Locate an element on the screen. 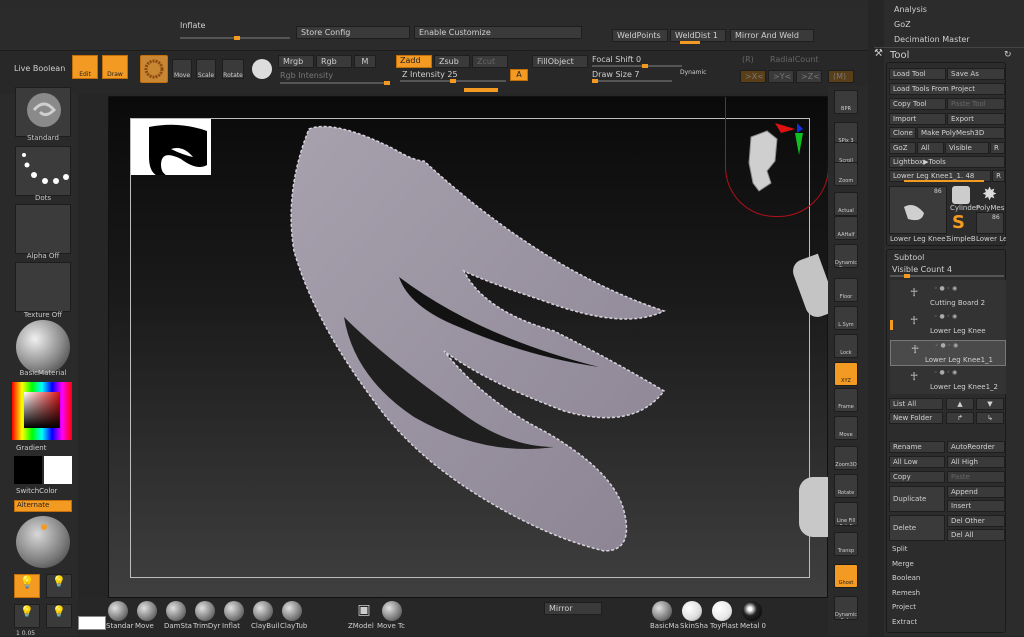 The image size is (1024, 637). duplicate-button: Duplicate is located at coordinates (917, 499).